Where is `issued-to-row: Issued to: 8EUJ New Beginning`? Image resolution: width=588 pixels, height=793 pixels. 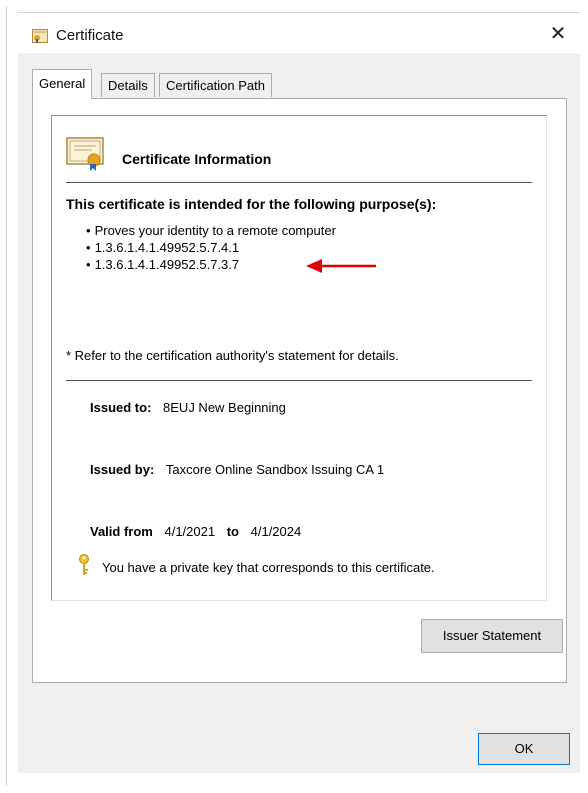
issued-to-row: Issued to: 8EUJ New Beginning is located at coordinates (188, 407).